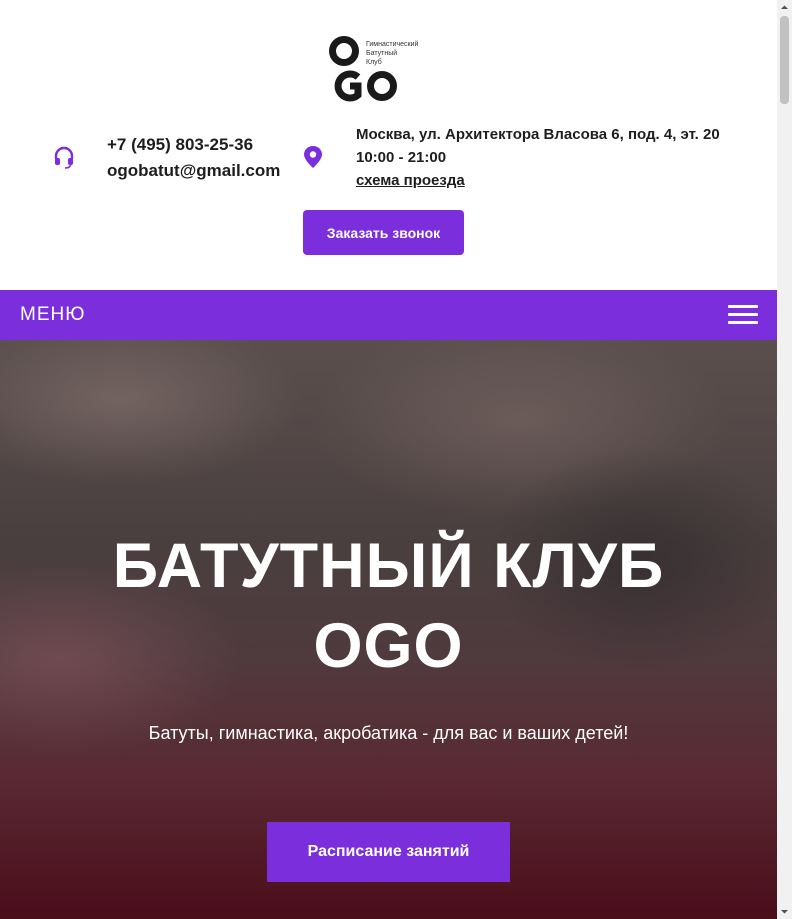 Image resolution: width=792 pixels, height=919 pixels. I want to click on headset-icon, so click(64, 157).